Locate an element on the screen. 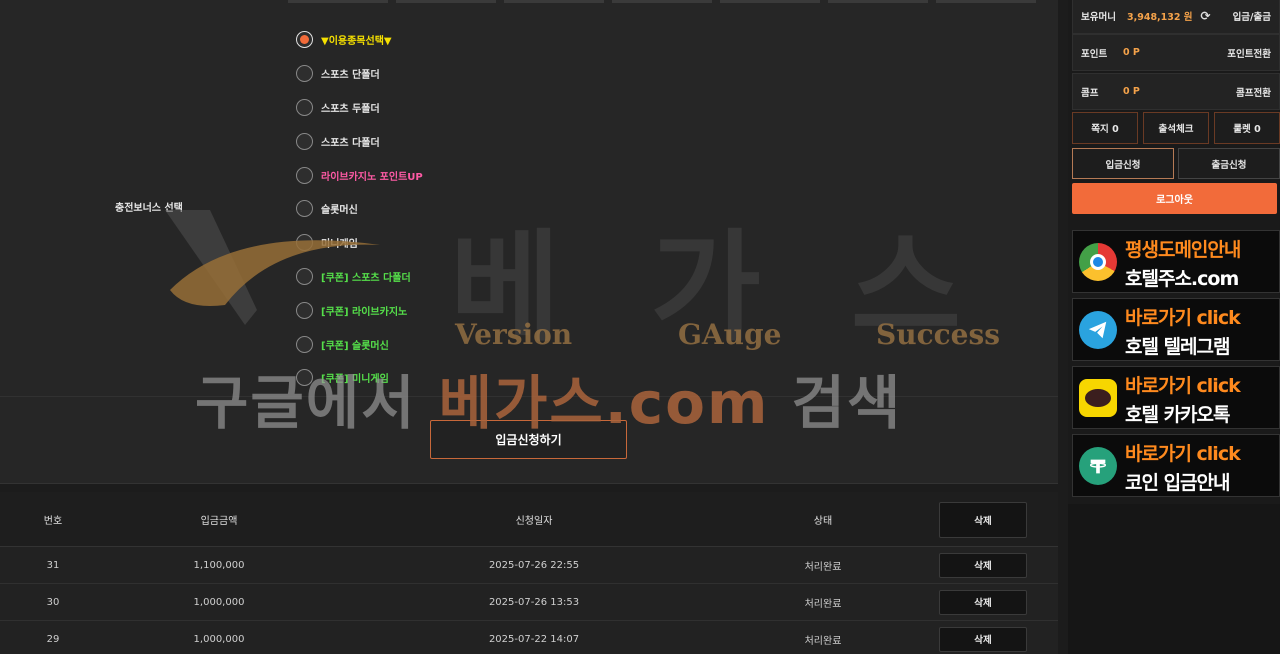  bonus-option: ▼이용종목선택▼ is located at coordinates (359, 40).